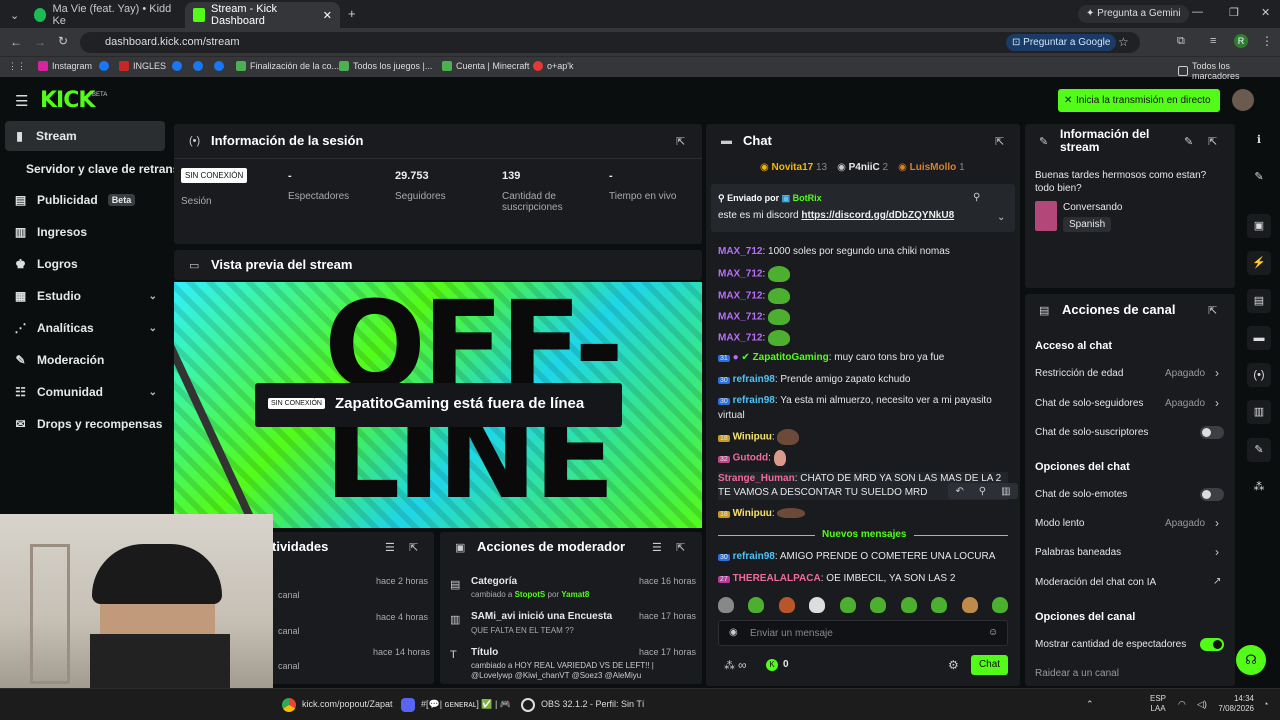 This screenshot has width=1280, height=720. Describe the element at coordinates (12, 15) in the screenshot. I see `tab-list-button: ⌄` at that location.